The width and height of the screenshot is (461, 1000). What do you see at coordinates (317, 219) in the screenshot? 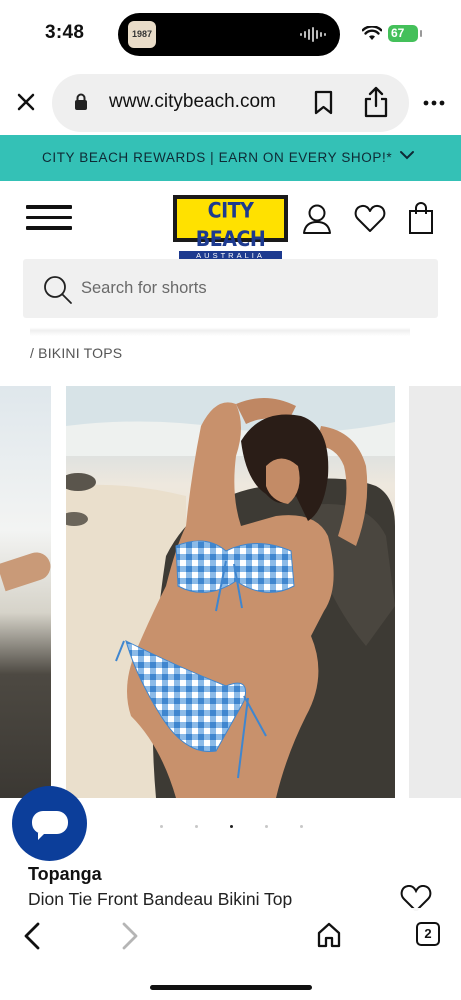
I see `account-icon` at bounding box center [317, 219].